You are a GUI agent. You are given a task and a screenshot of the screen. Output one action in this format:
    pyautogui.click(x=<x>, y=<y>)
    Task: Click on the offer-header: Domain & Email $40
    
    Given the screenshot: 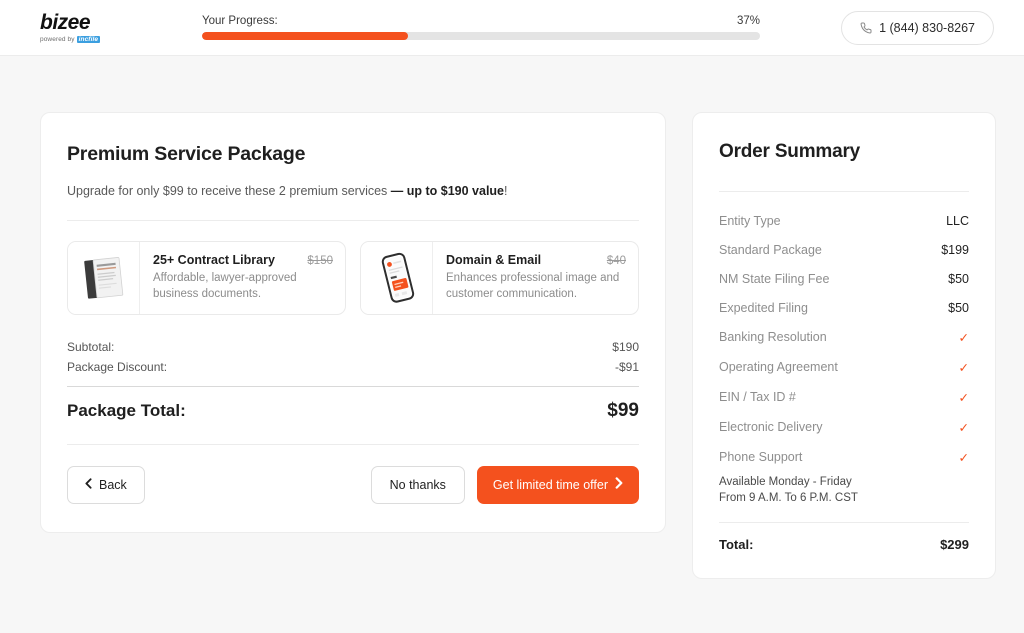 What is the action you would take?
    pyautogui.click(x=536, y=260)
    